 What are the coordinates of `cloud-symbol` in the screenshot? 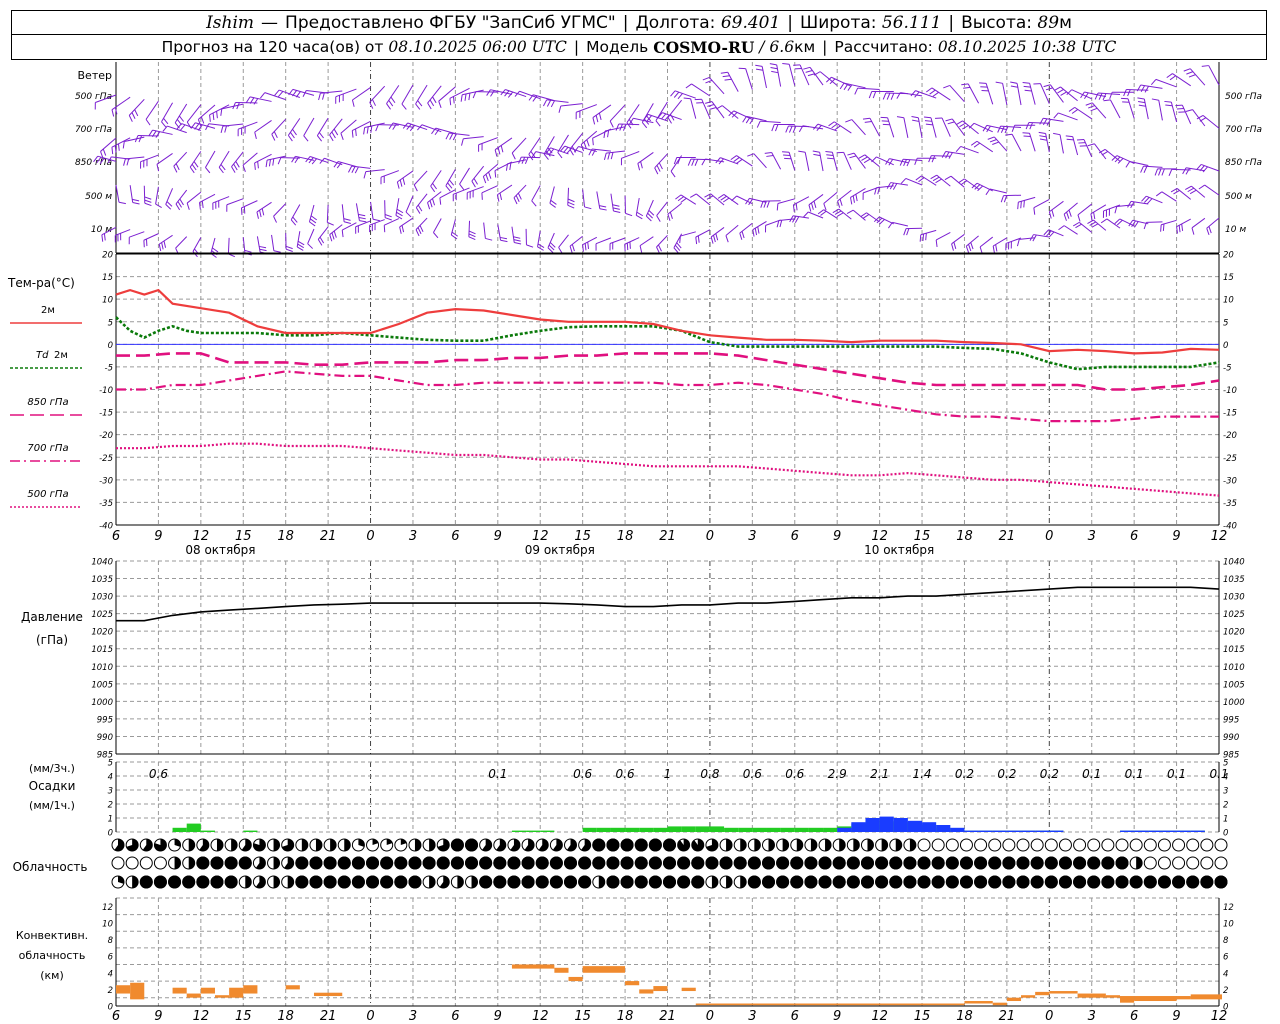 It's located at (995, 845).